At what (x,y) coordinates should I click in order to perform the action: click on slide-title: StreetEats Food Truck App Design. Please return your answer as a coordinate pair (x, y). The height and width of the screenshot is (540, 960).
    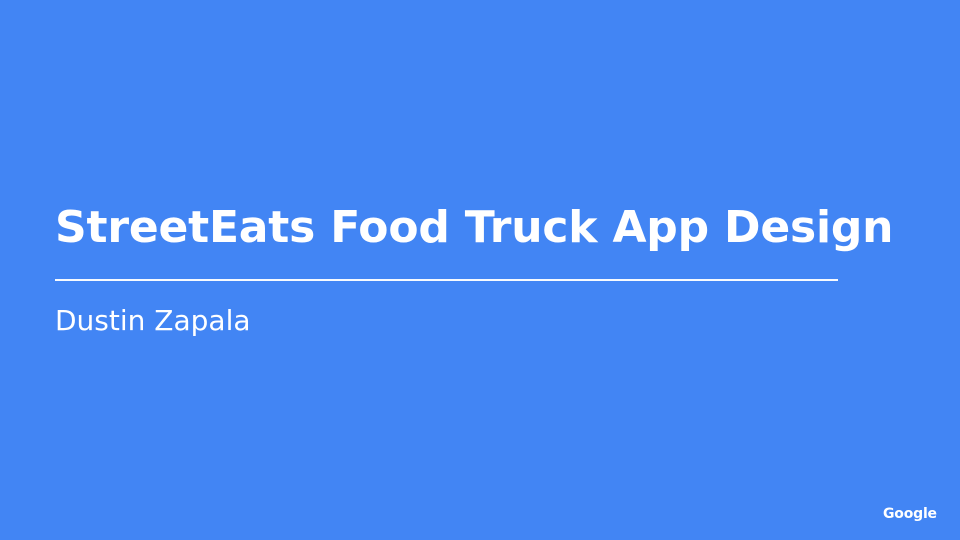
    Looking at the image, I should click on (474, 227).